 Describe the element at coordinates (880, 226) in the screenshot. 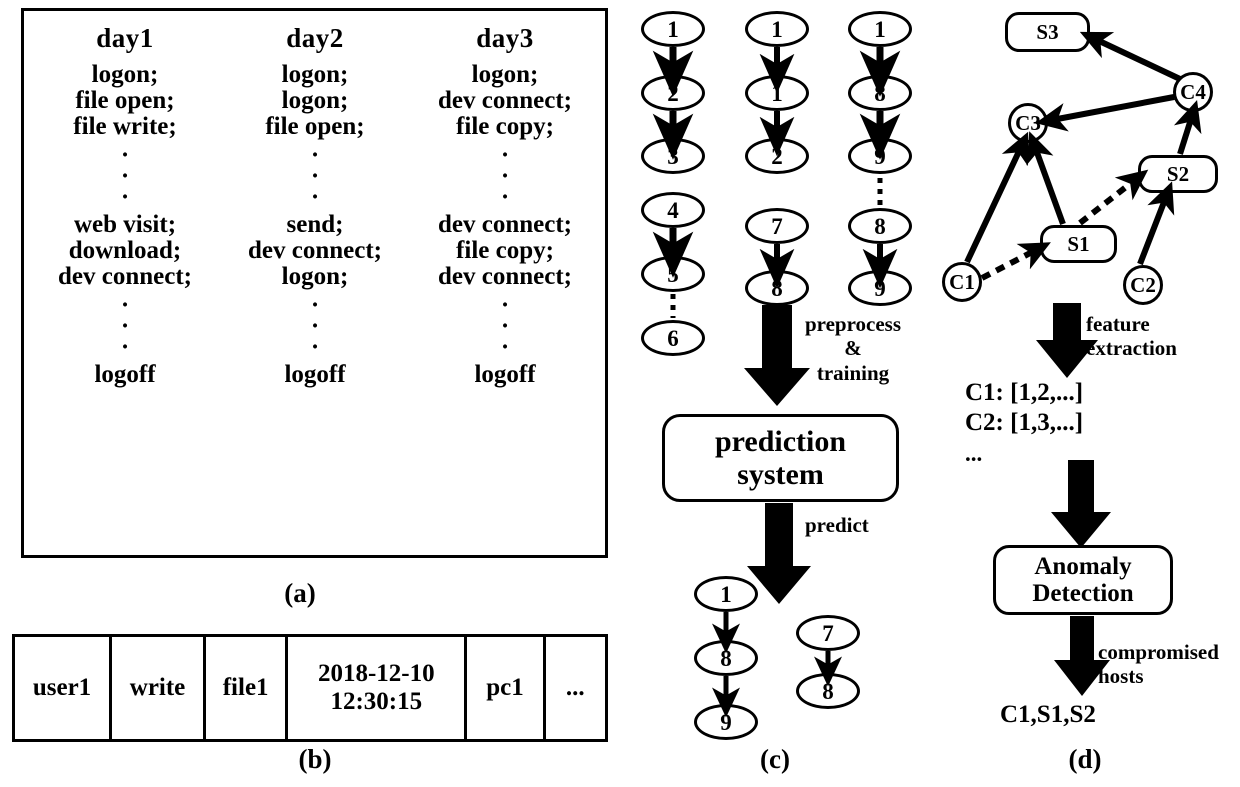

I see `seq3-node-3: 8` at that location.